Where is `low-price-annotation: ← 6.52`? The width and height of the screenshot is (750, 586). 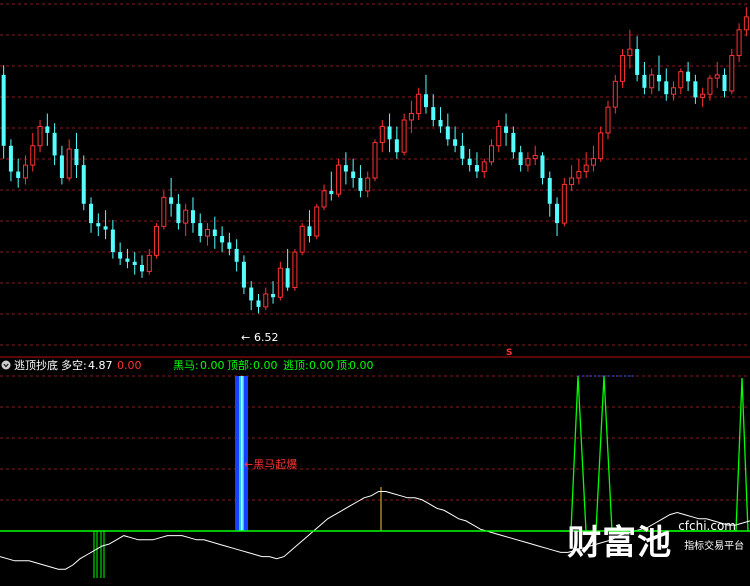 low-price-annotation: ← 6.52 is located at coordinates (260, 337).